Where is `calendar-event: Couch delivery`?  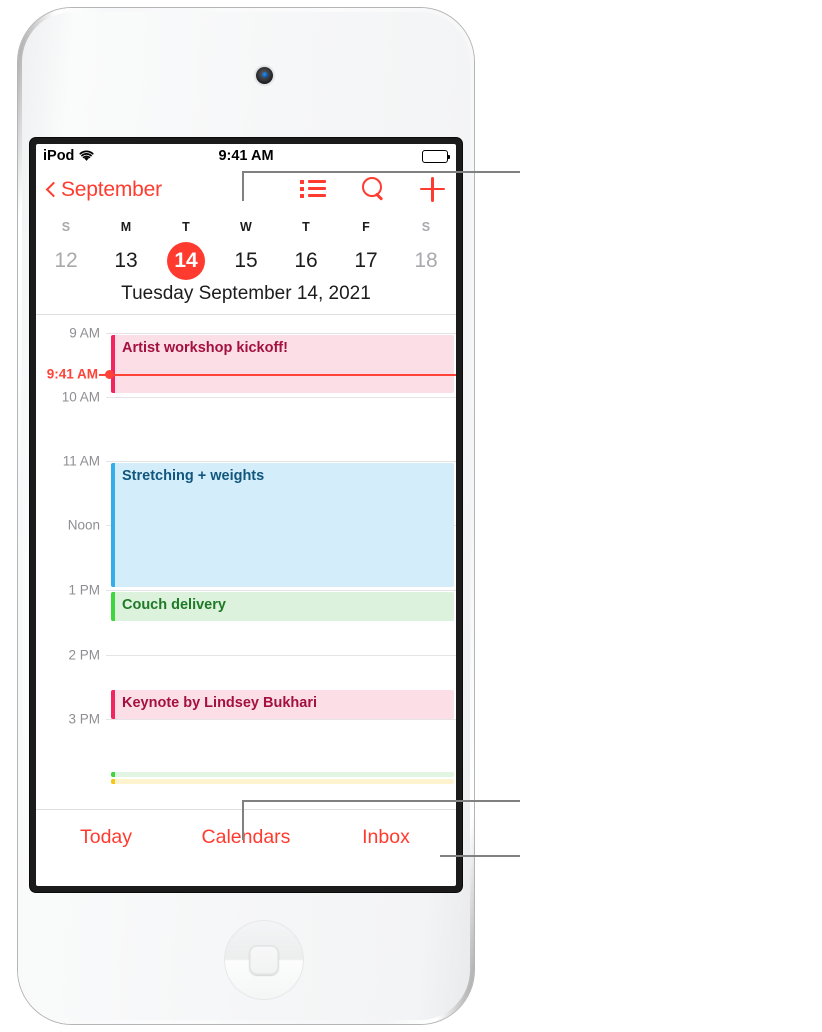
calendar-event: Couch delivery is located at coordinates (282, 606).